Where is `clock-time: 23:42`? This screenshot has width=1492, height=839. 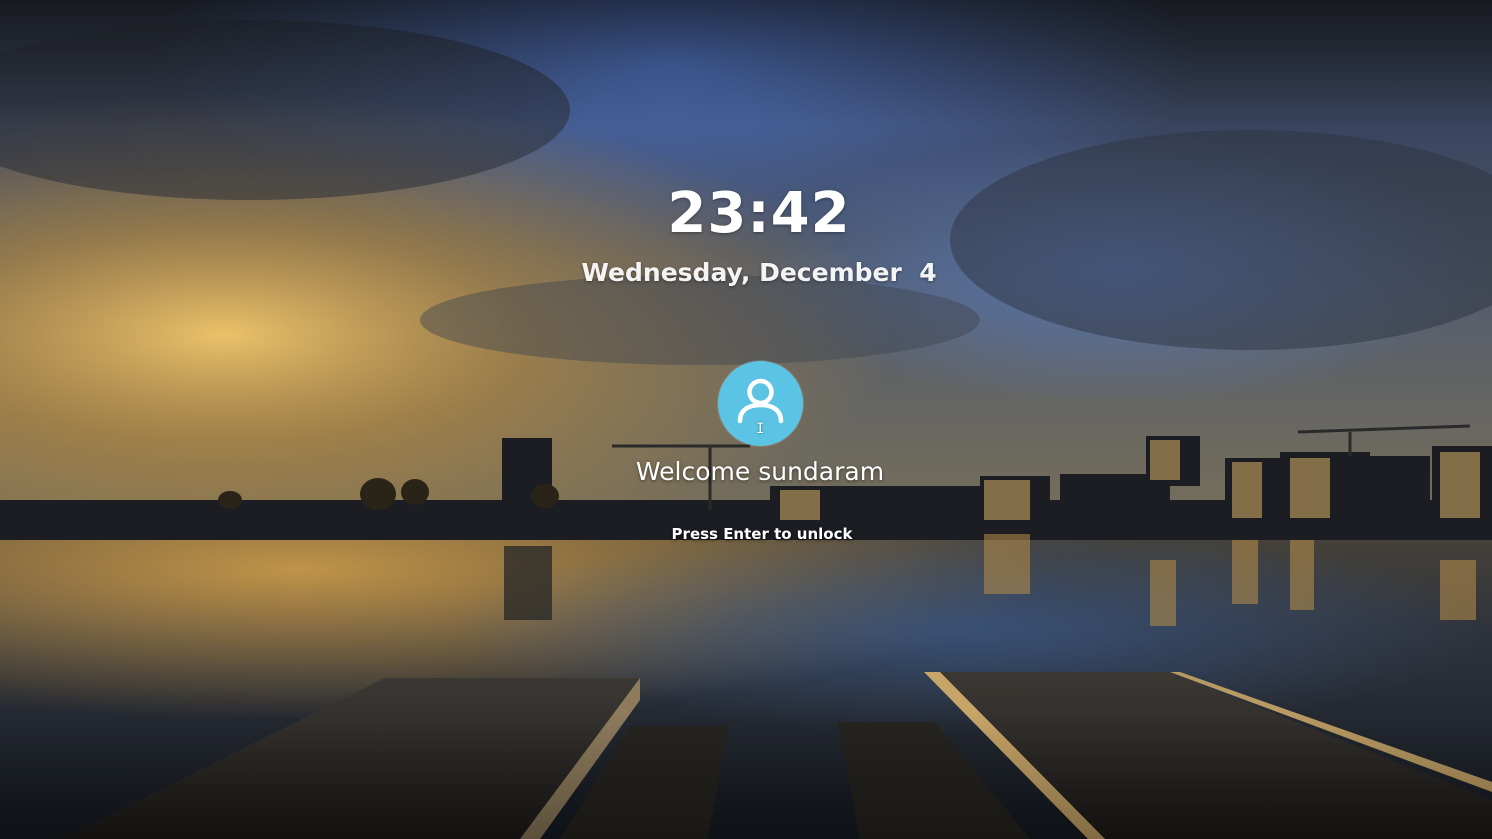
clock-time: 23:42 is located at coordinates (759, 213).